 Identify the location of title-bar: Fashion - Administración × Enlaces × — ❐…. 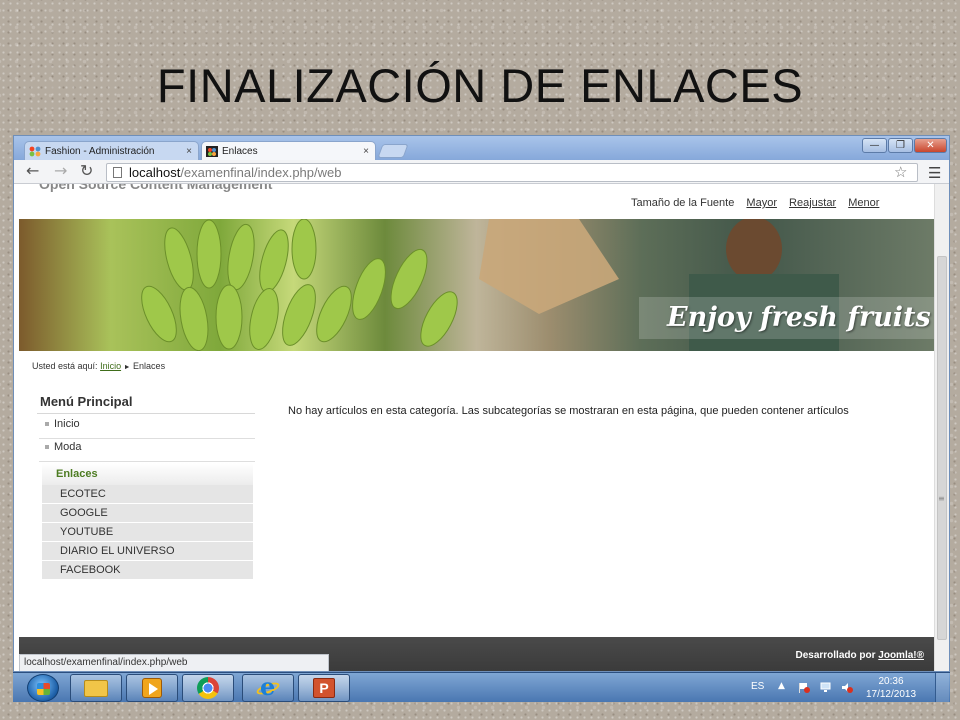
(481, 148).